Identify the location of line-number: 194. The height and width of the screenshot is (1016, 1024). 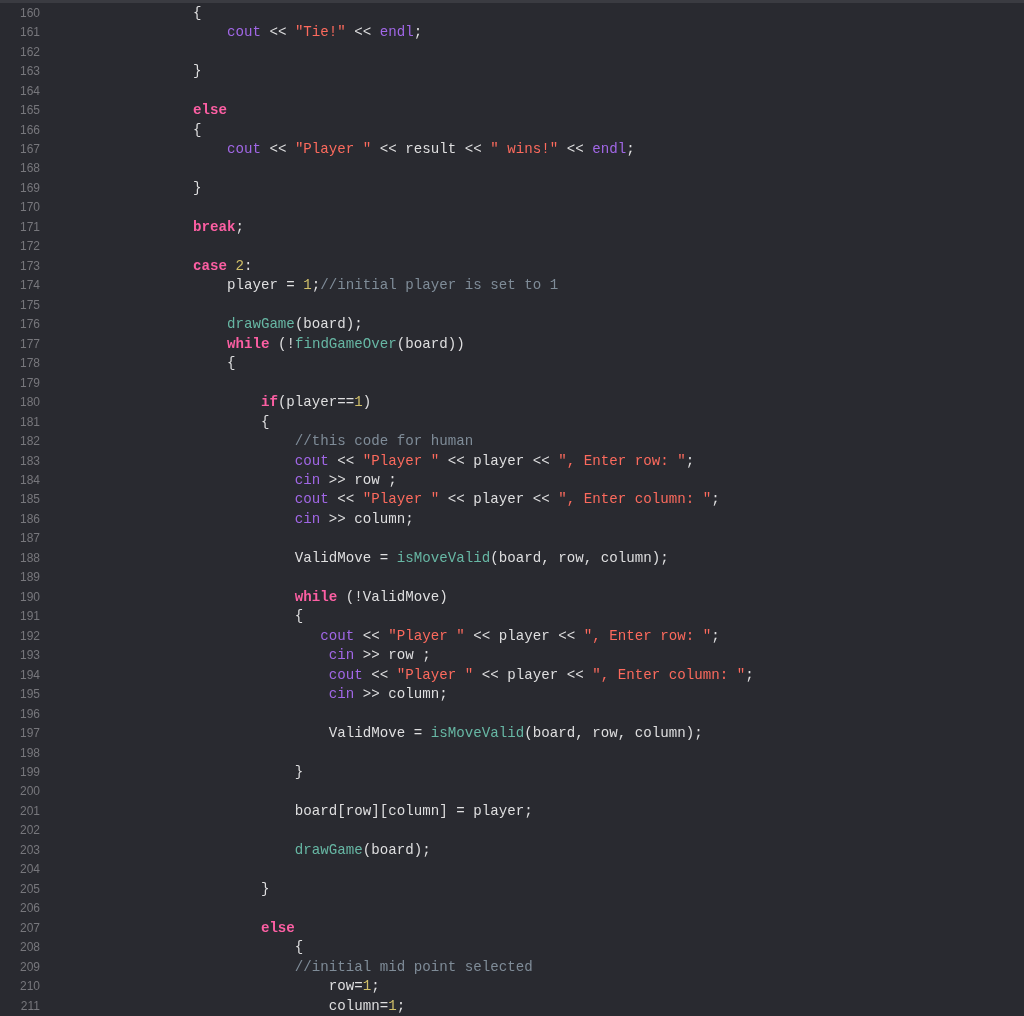
(29, 674).